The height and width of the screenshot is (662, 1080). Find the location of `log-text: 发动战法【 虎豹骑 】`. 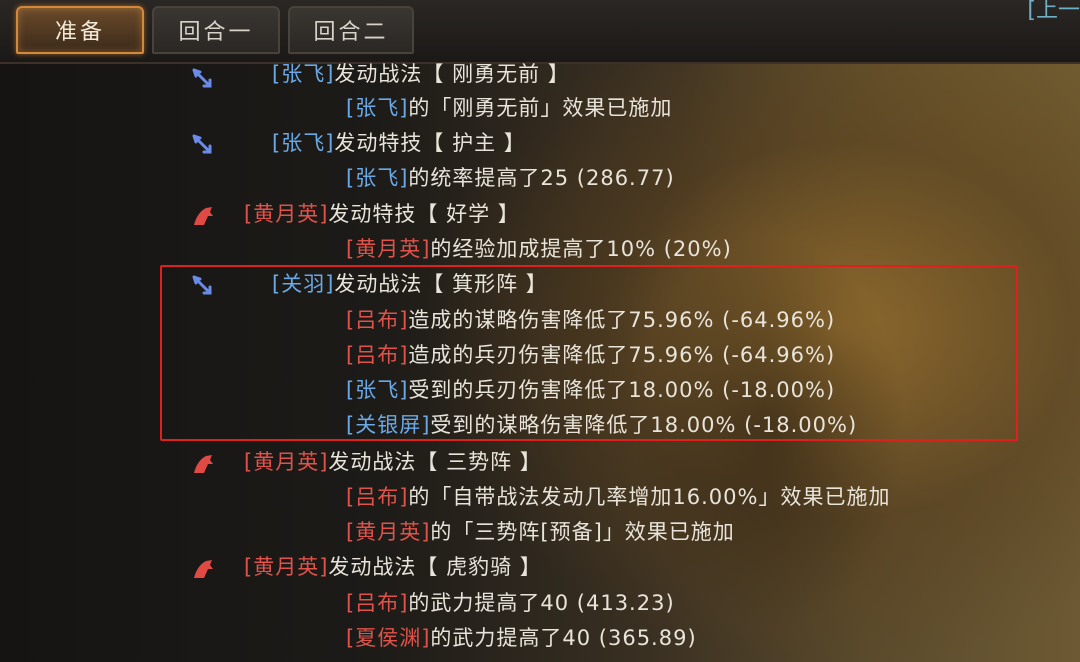

log-text: 发动战法【 虎豹骑 】 is located at coordinates (435, 567).